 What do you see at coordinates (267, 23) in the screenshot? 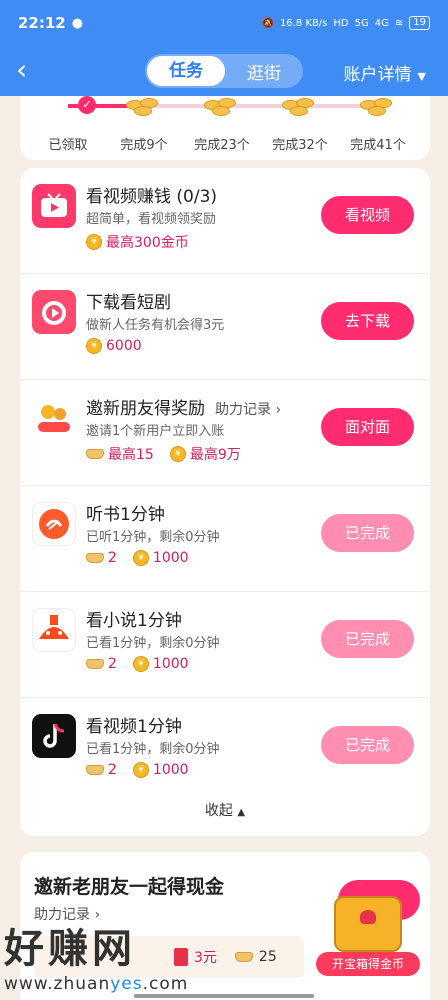
I see `mute-icon: 🔕` at bounding box center [267, 23].